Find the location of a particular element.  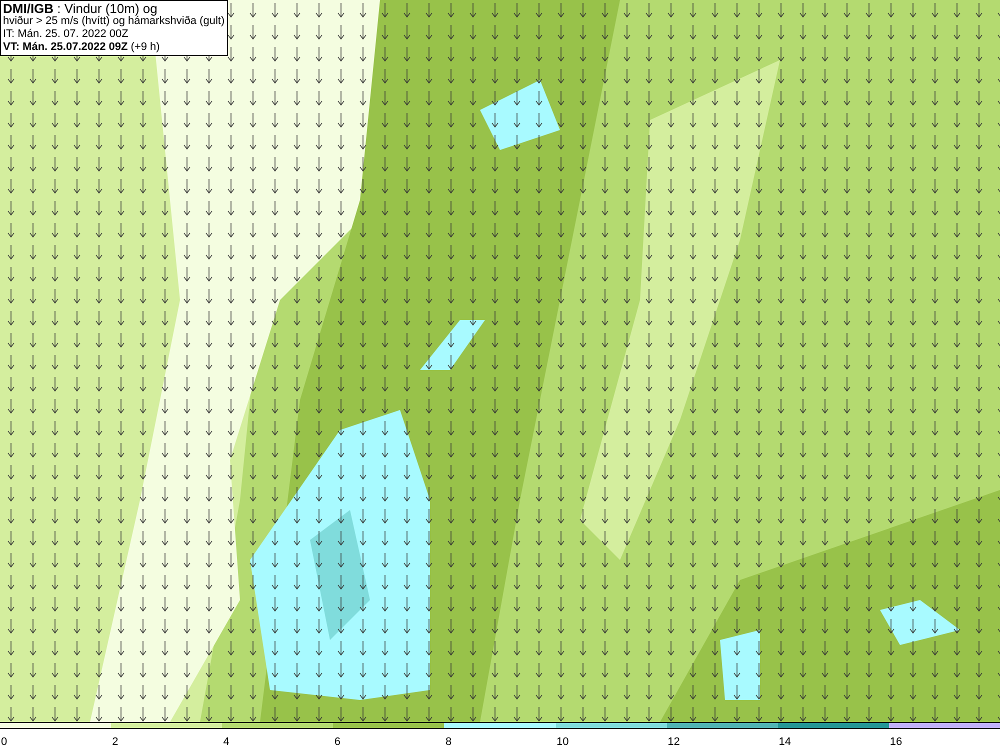

title-line: VT: Mán. 25.07.2022 09Z (+9 h) is located at coordinates (82, 47).